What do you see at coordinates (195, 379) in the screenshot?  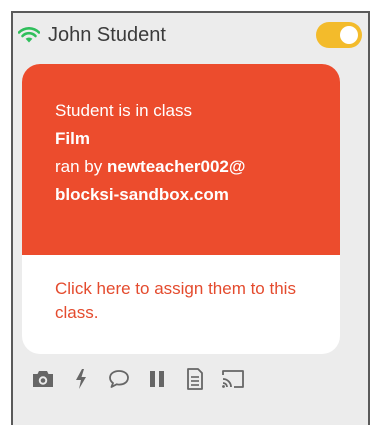 I see `document-icon` at bounding box center [195, 379].